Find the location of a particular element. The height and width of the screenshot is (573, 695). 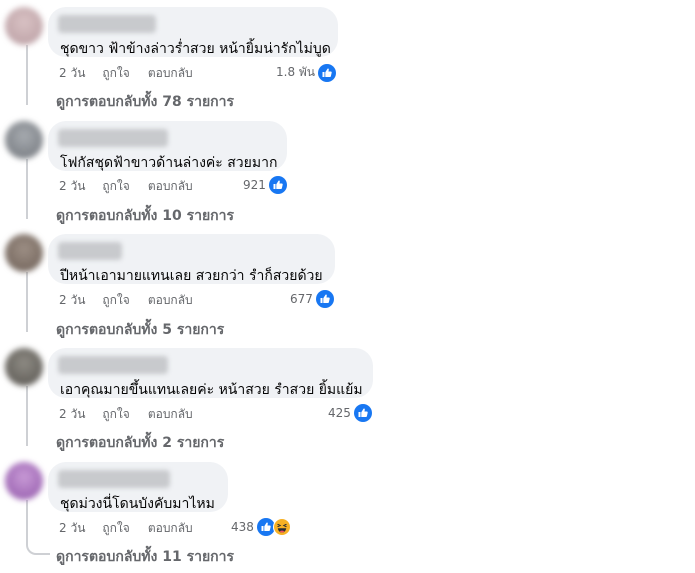

comment-bubble: โฟกัสชุดฟ้าขาวด้านล่างค่ะ สวยมาก is located at coordinates (167, 146).